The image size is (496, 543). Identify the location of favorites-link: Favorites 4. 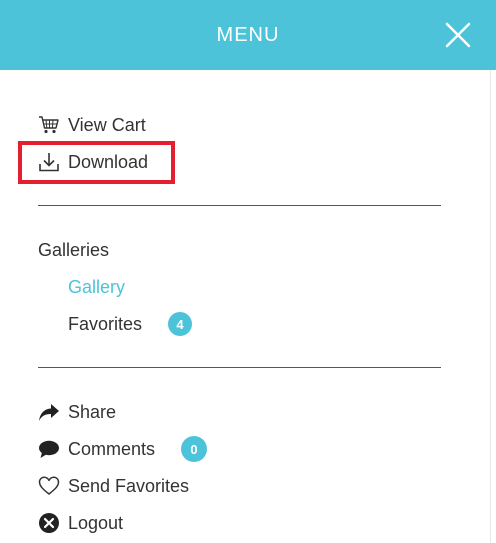
(130, 324).